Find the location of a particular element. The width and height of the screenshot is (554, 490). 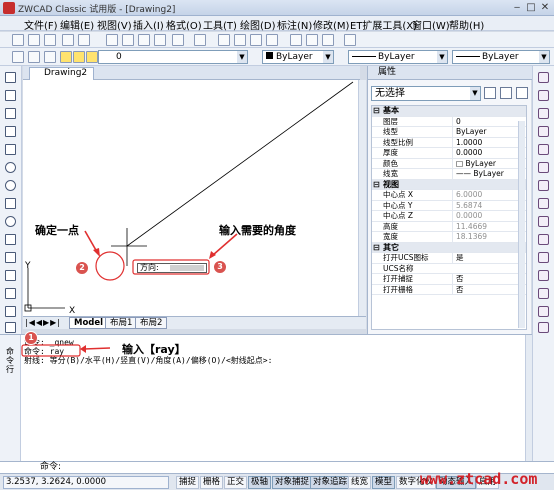

circle-tool-icon is located at coordinates (10, 185).